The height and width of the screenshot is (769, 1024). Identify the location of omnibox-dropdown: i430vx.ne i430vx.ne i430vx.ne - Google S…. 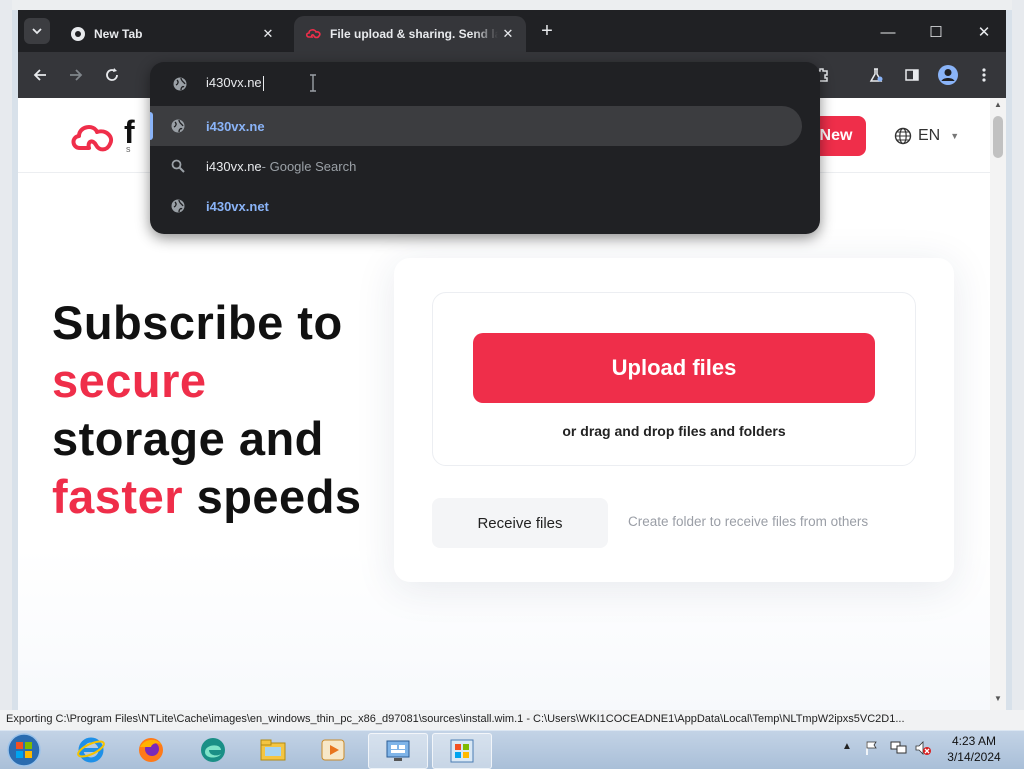
(485, 148).